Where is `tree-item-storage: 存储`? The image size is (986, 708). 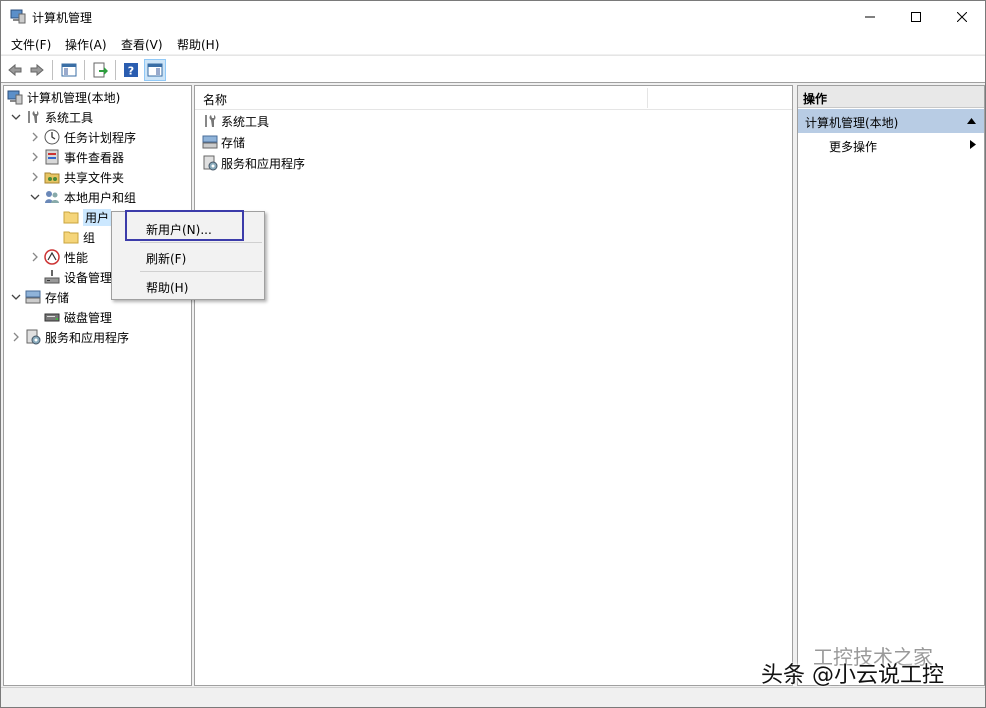 tree-item-storage: 存储 is located at coordinates (39, 297).